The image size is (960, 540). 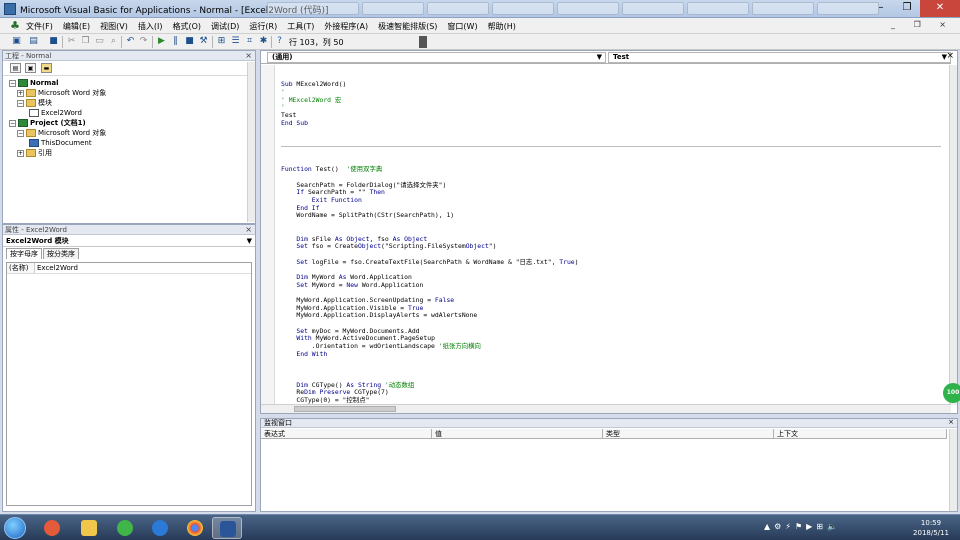 What do you see at coordinates (611, 123) in the screenshot?
I see `code-line: End Sub` at bounding box center [611, 123].